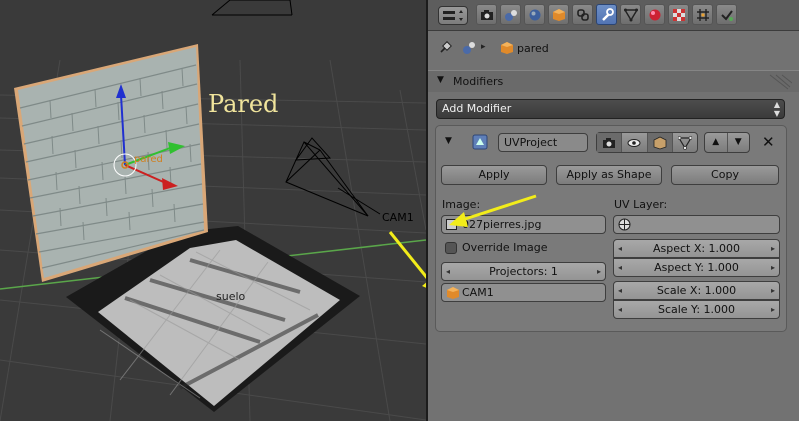 The height and width of the screenshot is (421, 799). What do you see at coordinates (685, 142) in the screenshot?
I see `on-cage-toggle-icon` at bounding box center [685, 142].